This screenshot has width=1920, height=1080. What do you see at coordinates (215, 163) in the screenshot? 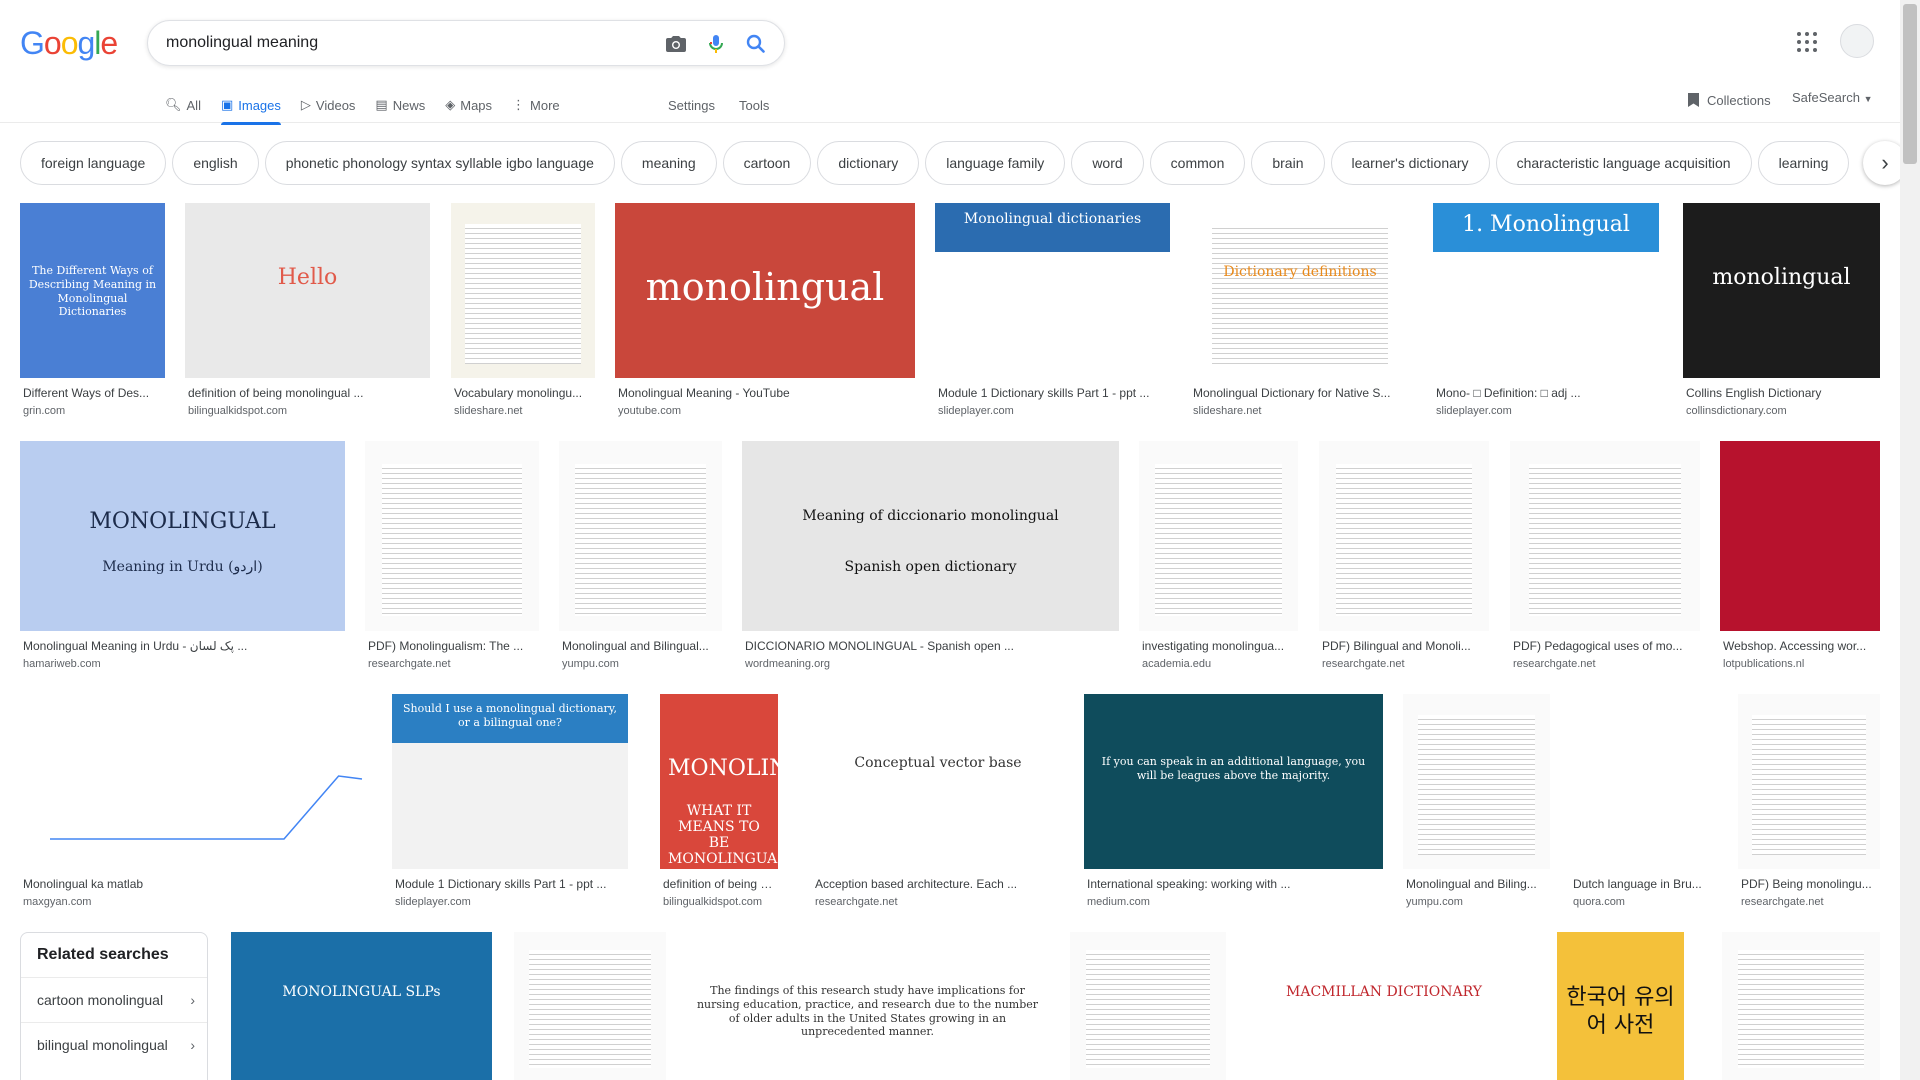
I see `filter-chip: english` at bounding box center [215, 163].